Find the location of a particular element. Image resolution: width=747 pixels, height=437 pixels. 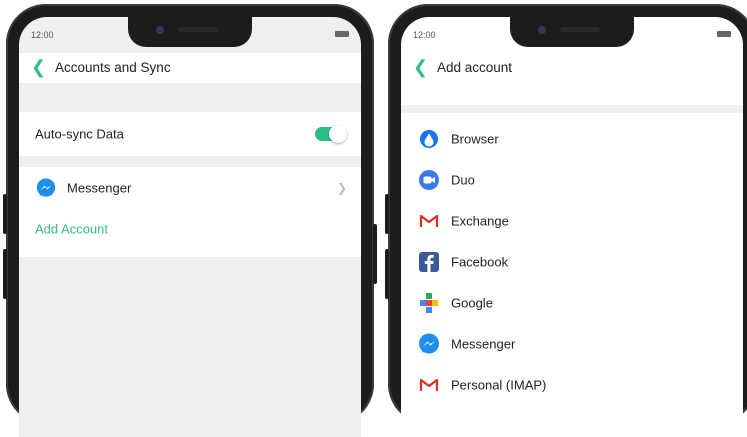

power-button is located at coordinates (375, 254).